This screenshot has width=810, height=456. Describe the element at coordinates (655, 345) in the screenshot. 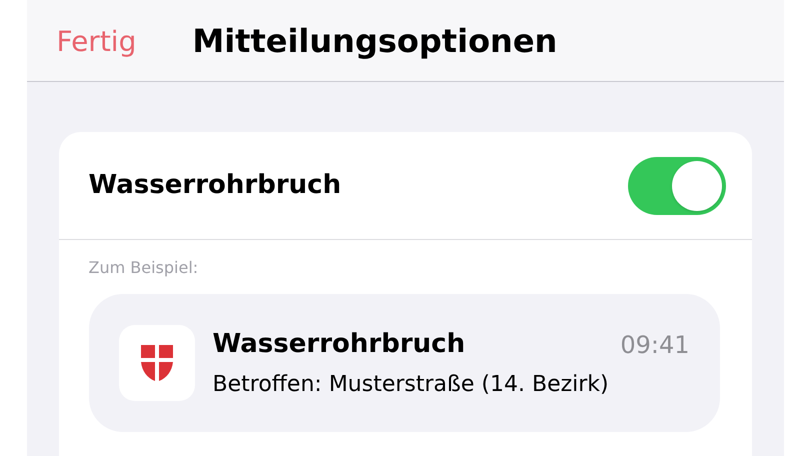

I see `notification-time: 09:41` at that location.